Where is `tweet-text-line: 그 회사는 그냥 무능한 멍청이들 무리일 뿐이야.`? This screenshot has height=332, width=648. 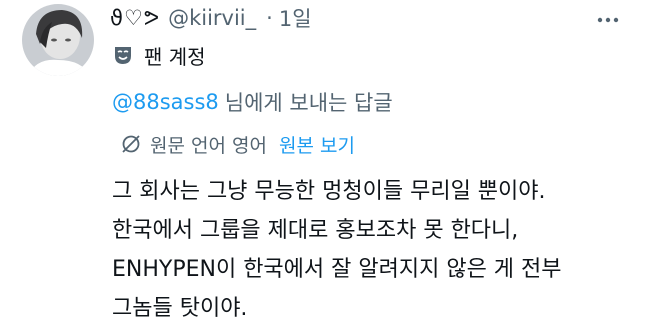
tweet-text-line: 그 회사는 그냥 무능한 멍청이들 무리일 뿐이야. is located at coordinates (329, 191).